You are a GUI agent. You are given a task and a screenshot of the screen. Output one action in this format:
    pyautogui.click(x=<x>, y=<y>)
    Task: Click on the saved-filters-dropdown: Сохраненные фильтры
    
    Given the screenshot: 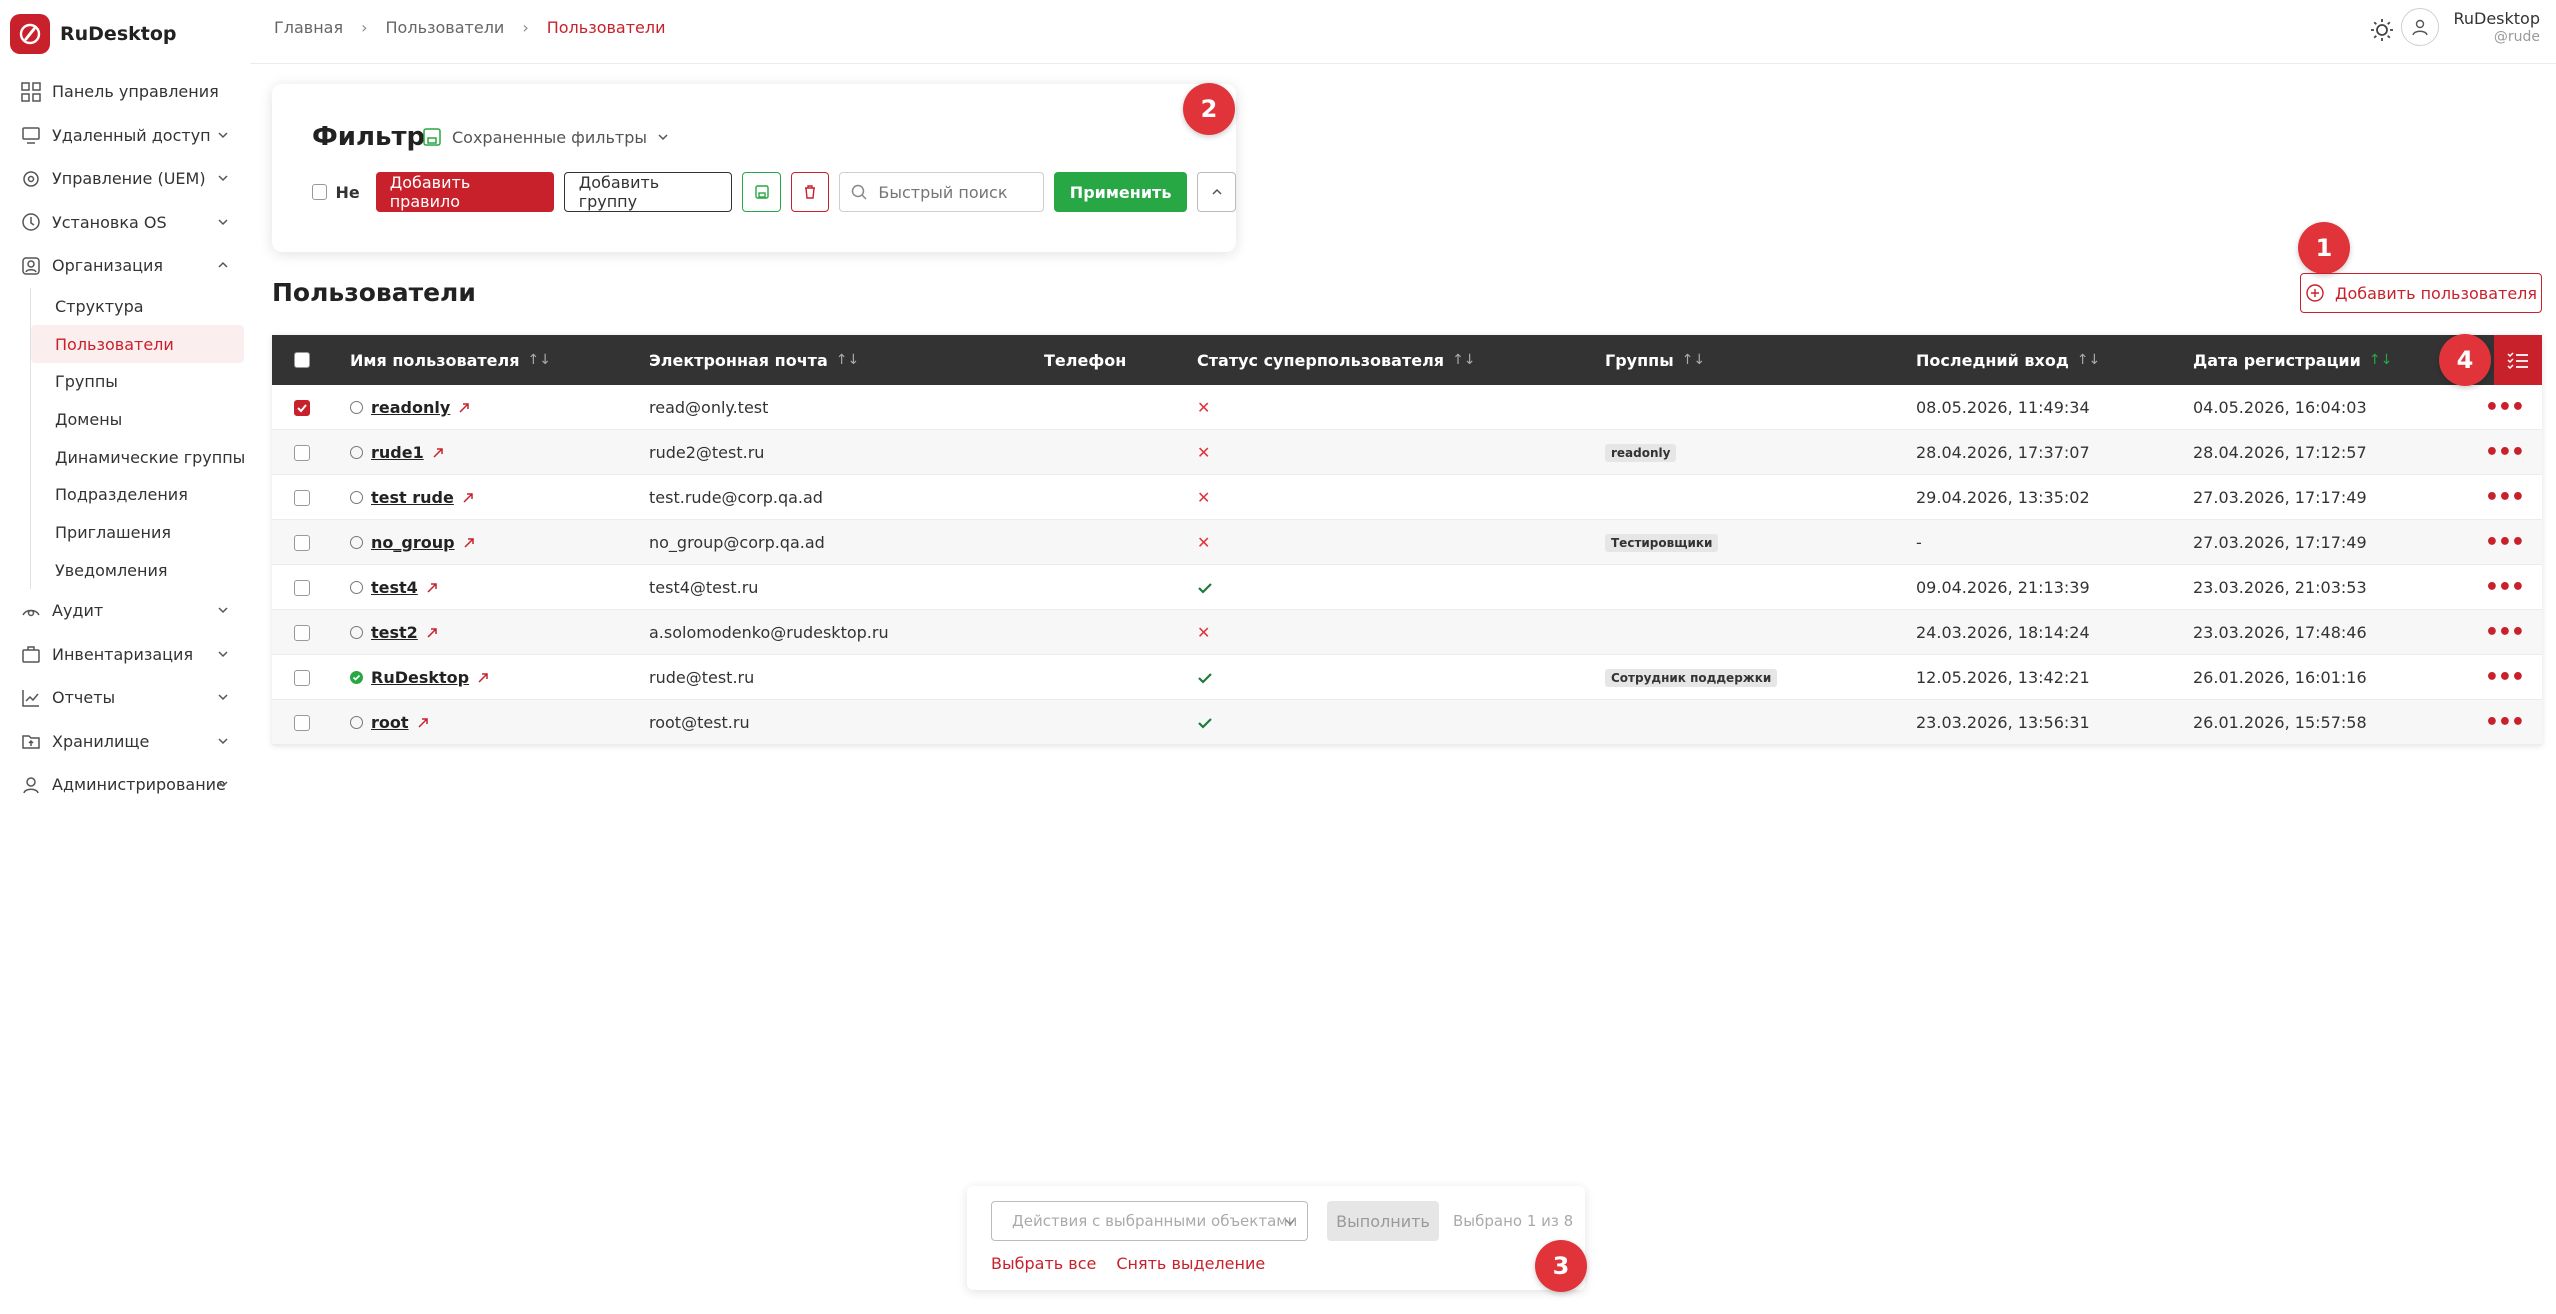 What is the action you would take?
    pyautogui.click(x=545, y=137)
    